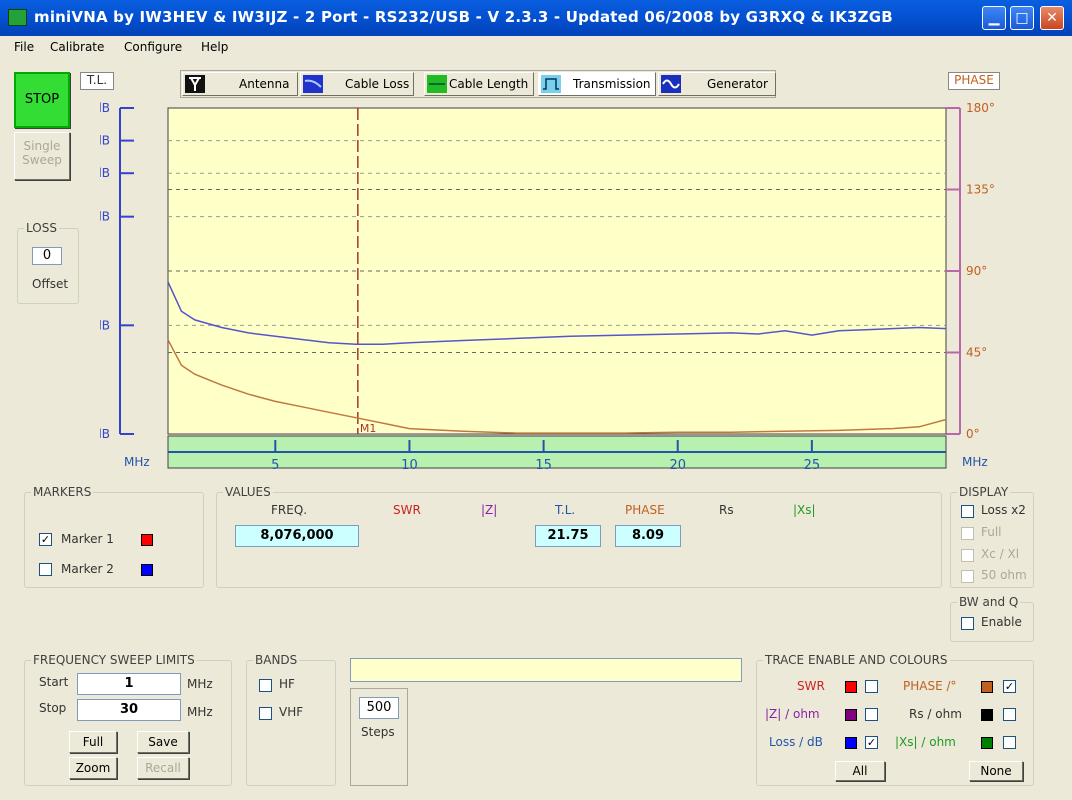 Image resolution: width=1072 pixels, height=800 pixels. I want to click on full-button: Full, so click(93, 742).